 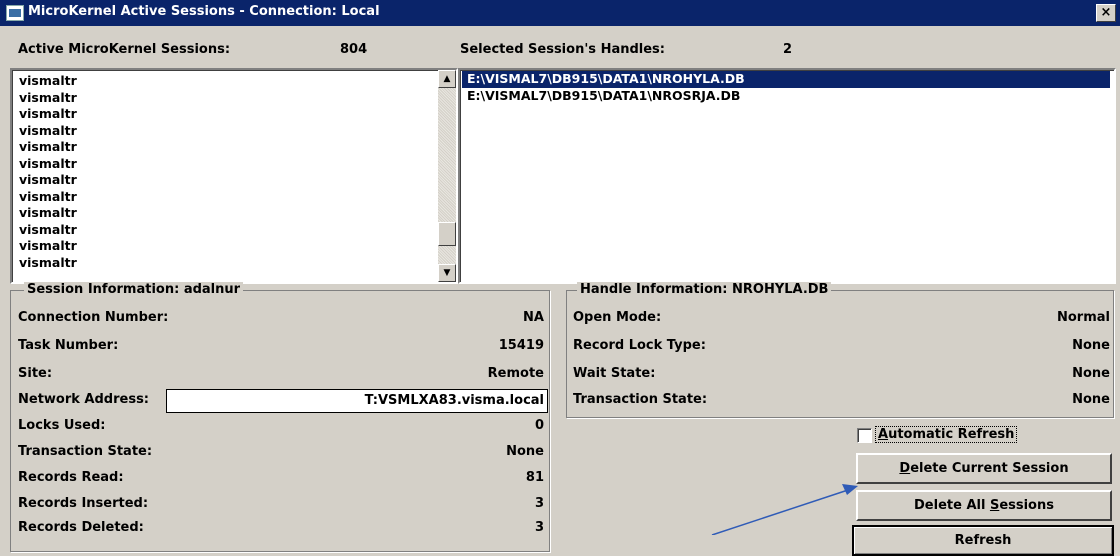 What do you see at coordinates (780, 512) in the screenshot?
I see `arrow-line` at bounding box center [780, 512].